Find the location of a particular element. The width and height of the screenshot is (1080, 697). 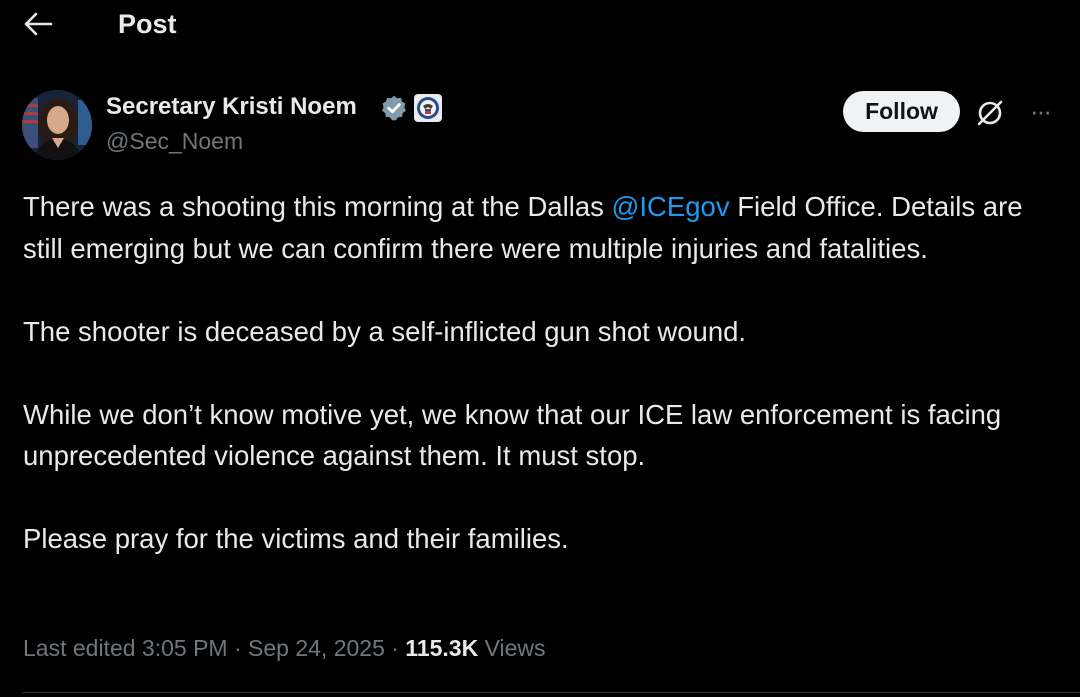

follow-button: Follow is located at coordinates (901, 111).